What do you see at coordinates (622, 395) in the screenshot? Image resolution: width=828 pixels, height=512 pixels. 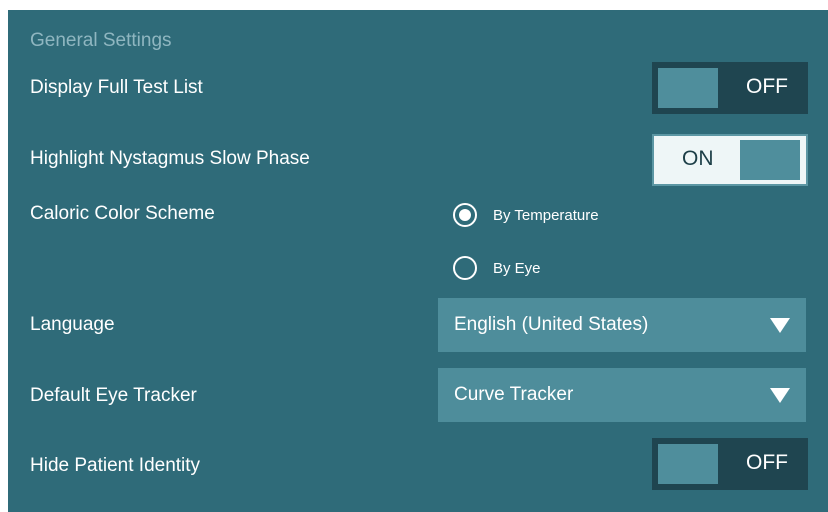 I see `eye-tracker-dropdown: Curve Tracker` at bounding box center [622, 395].